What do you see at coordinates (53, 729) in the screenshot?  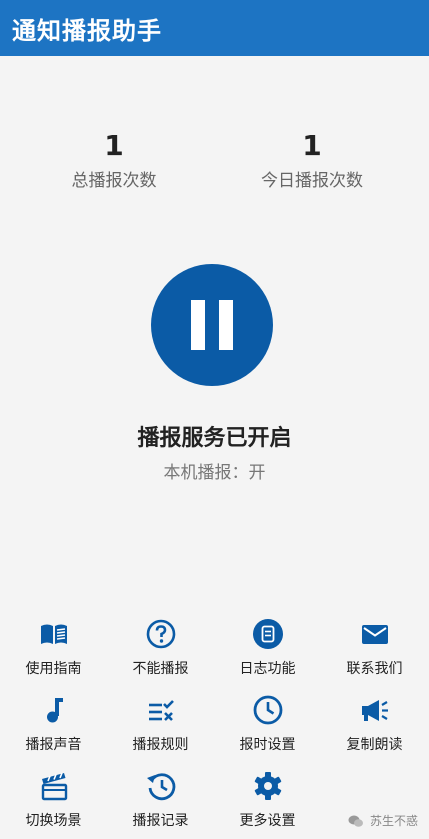 I see `menu-item-sound: 播报声音` at bounding box center [53, 729].